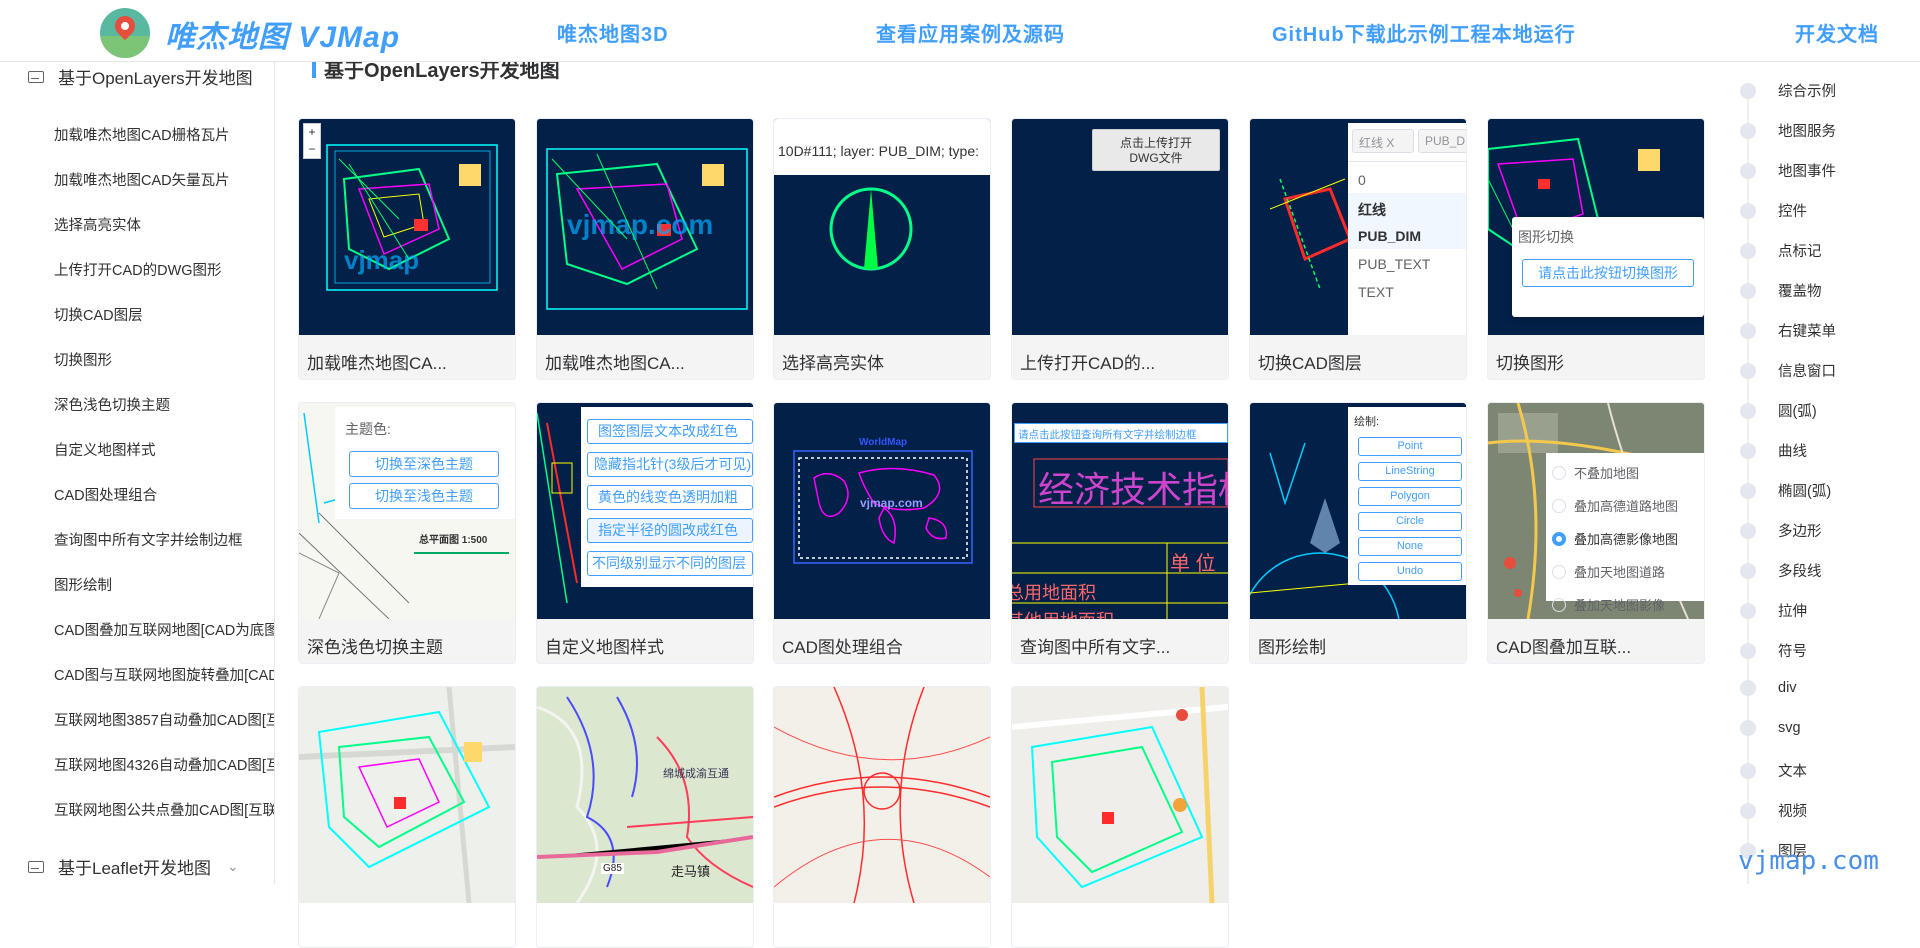 The image size is (1920, 948). What do you see at coordinates (882, 795) in the screenshot?
I see `card-thumbnail` at bounding box center [882, 795].